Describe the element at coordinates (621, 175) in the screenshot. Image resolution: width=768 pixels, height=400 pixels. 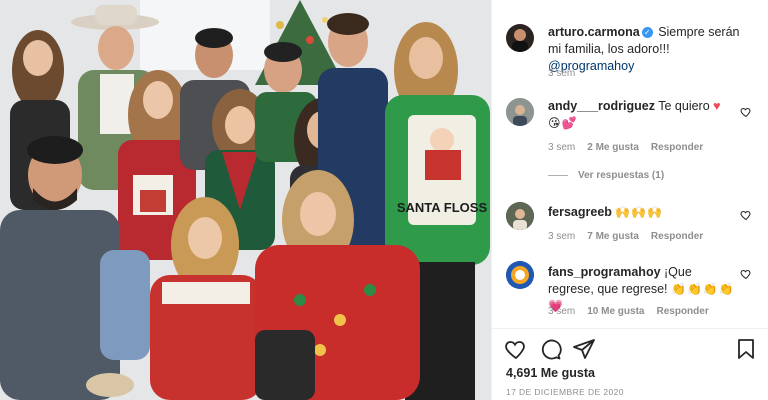
I see `view-replies-label: Ver respuestas (1)` at that location.